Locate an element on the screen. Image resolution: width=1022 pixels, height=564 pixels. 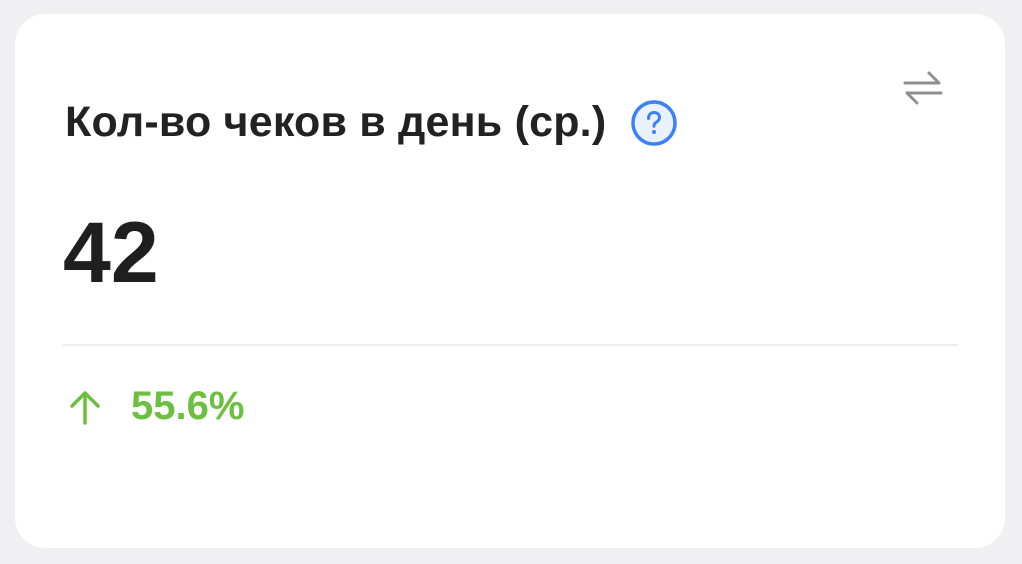
metric-change: 55.6% is located at coordinates (154, 406).